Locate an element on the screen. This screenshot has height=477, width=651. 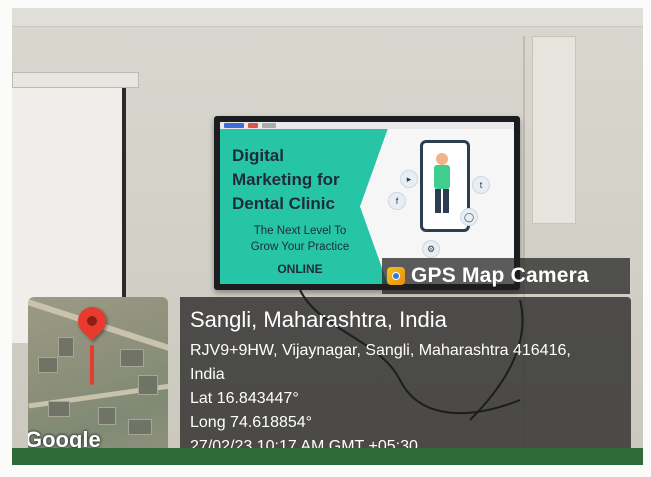
location-latitude: Lat 16.843447° is located at coordinates (244, 398).